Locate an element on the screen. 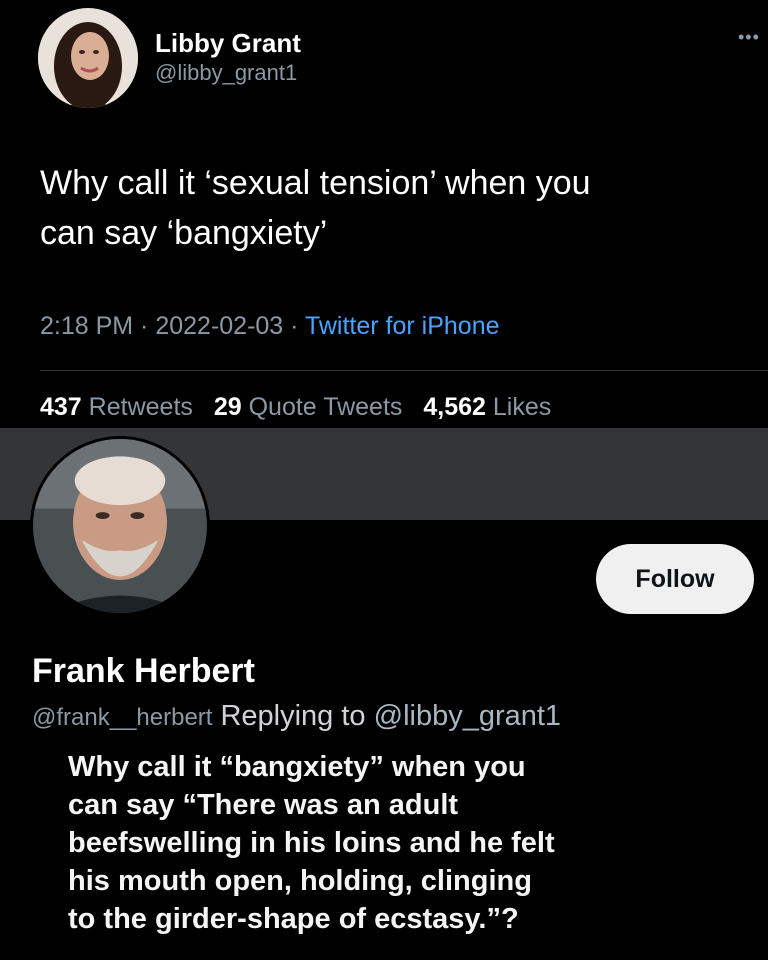  tweet-text-line: can say ‘bangxiety’ is located at coordinates (184, 233).